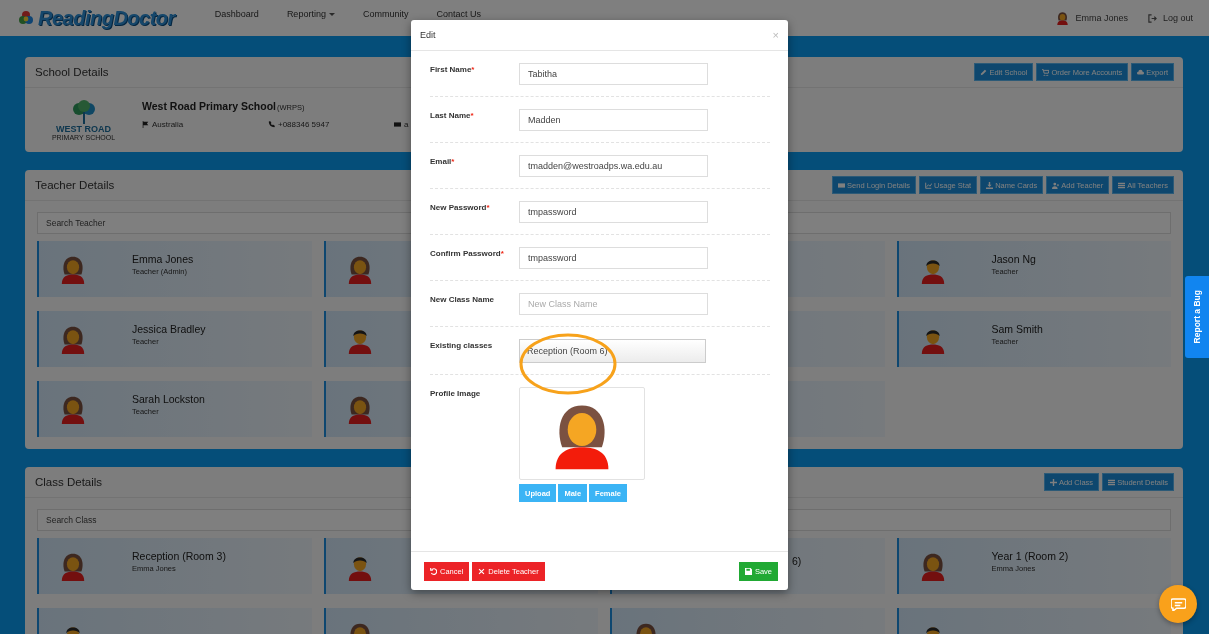 The width and height of the screenshot is (1209, 634). I want to click on school-detail: a, so click(406, 124).